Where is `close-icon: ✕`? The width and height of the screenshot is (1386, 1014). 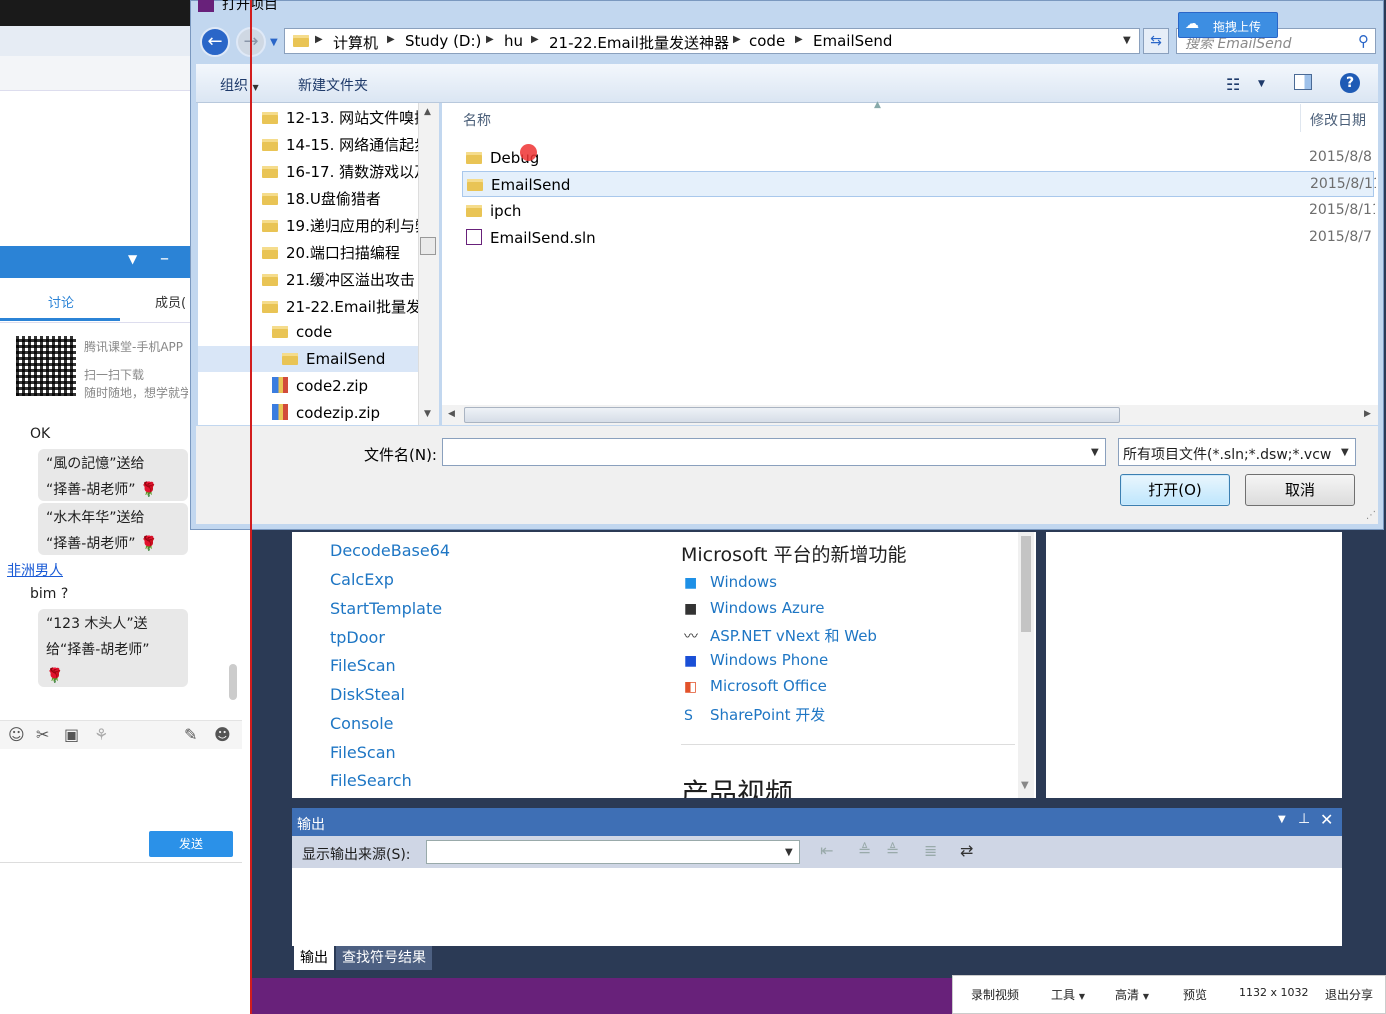 close-icon: ✕ is located at coordinates (1326, 819).